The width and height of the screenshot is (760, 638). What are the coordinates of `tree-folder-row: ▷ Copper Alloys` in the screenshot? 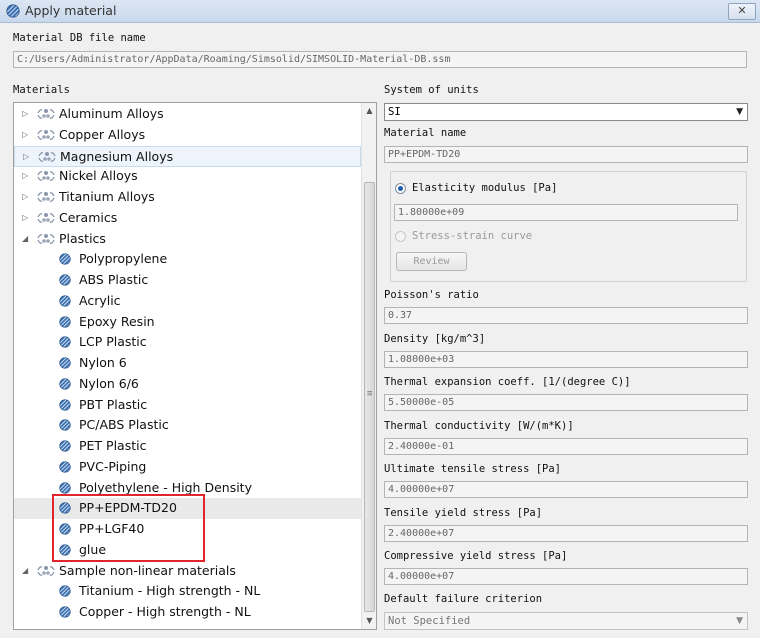 It's located at (187, 135).